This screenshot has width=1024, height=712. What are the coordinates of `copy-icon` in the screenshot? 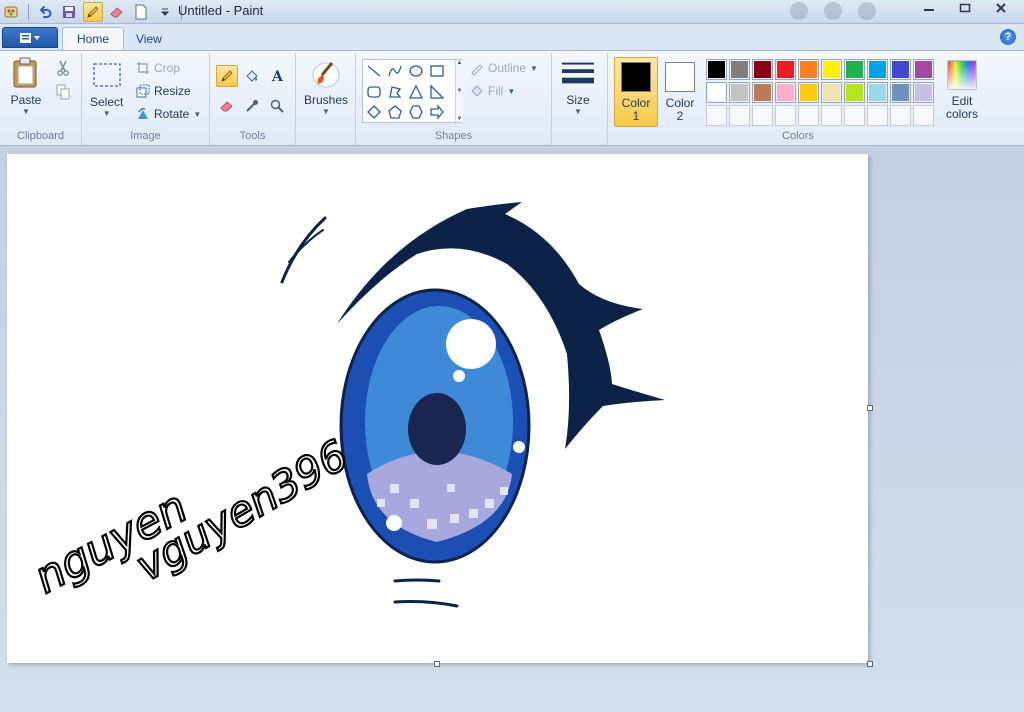 It's located at (63, 92).